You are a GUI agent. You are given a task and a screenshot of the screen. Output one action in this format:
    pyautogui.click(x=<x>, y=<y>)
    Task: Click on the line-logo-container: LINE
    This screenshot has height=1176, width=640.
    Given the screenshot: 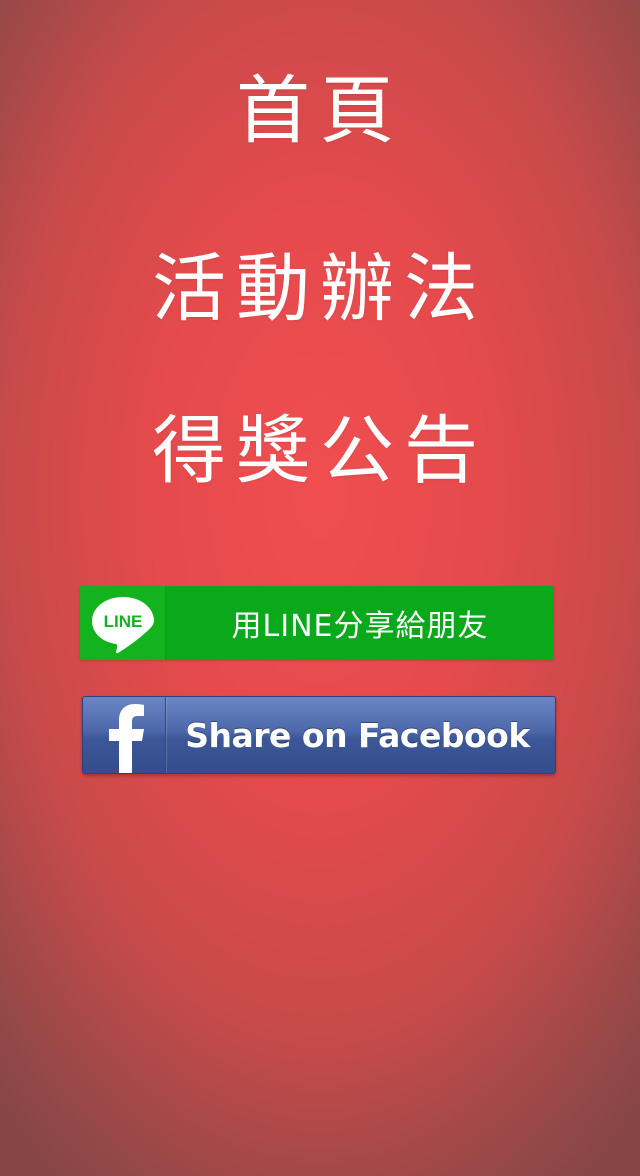 What is the action you would take?
    pyautogui.click(x=123, y=623)
    